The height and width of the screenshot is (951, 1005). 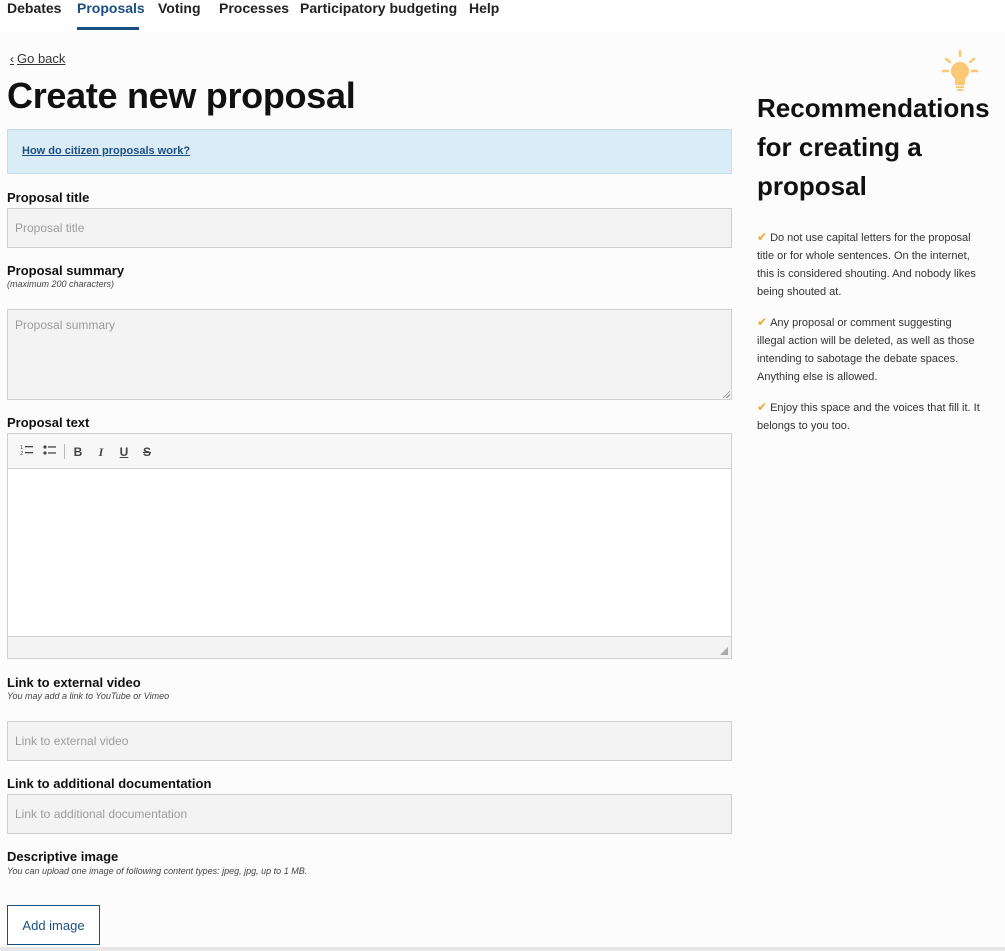 What do you see at coordinates (181, 95) in the screenshot?
I see `page-title: Create new proposal` at bounding box center [181, 95].